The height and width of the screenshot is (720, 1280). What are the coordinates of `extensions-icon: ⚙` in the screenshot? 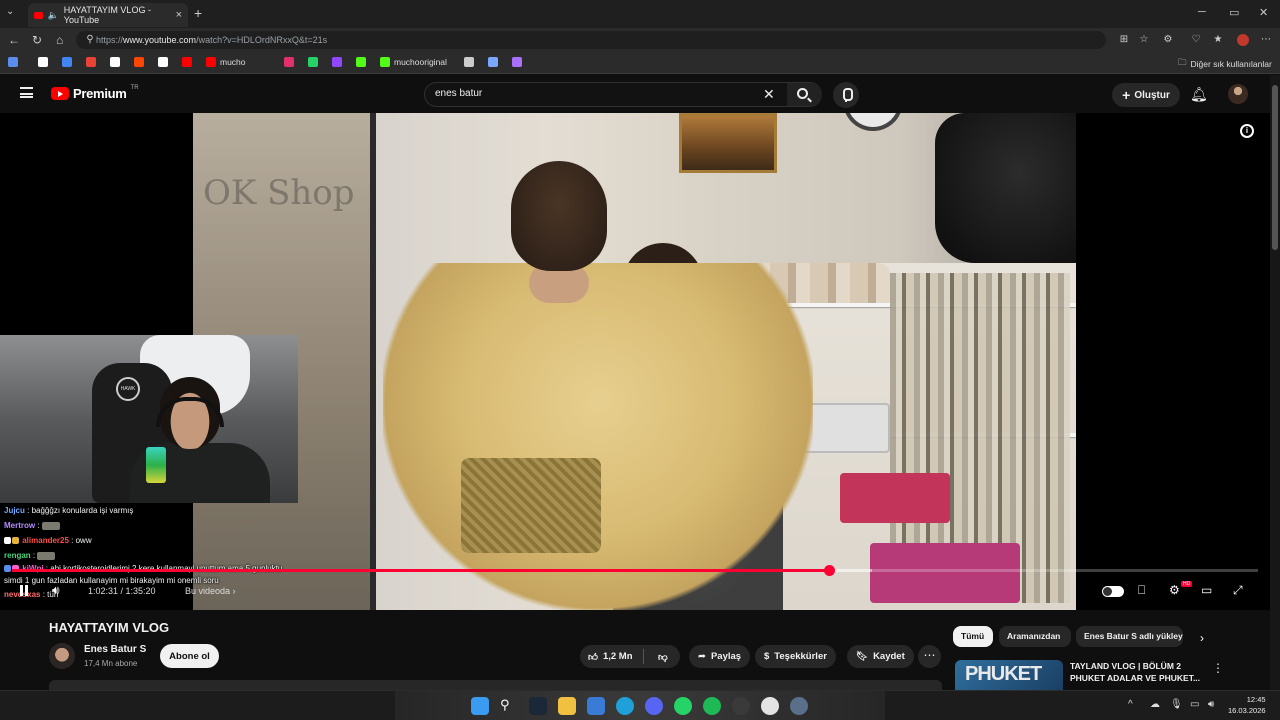 It's located at (1168, 40).